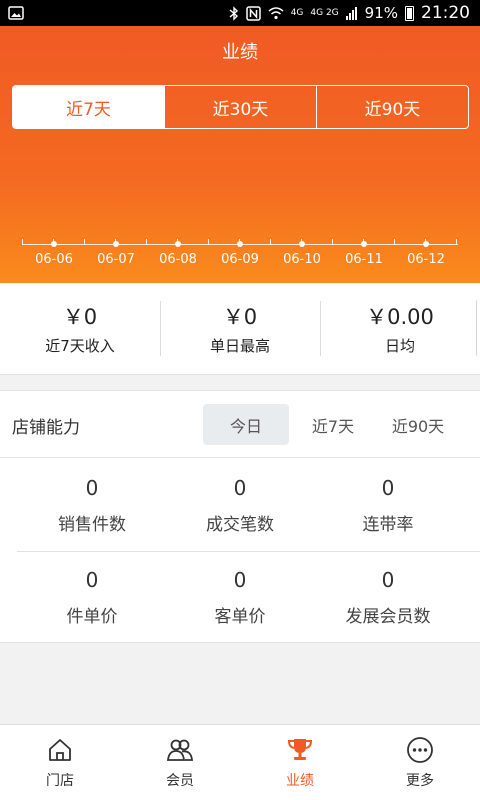 The image size is (480, 800). I want to click on income-summary: ￥0 近7天收入 ￥0 单日最高 ￥0.00 日均, so click(240, 329).